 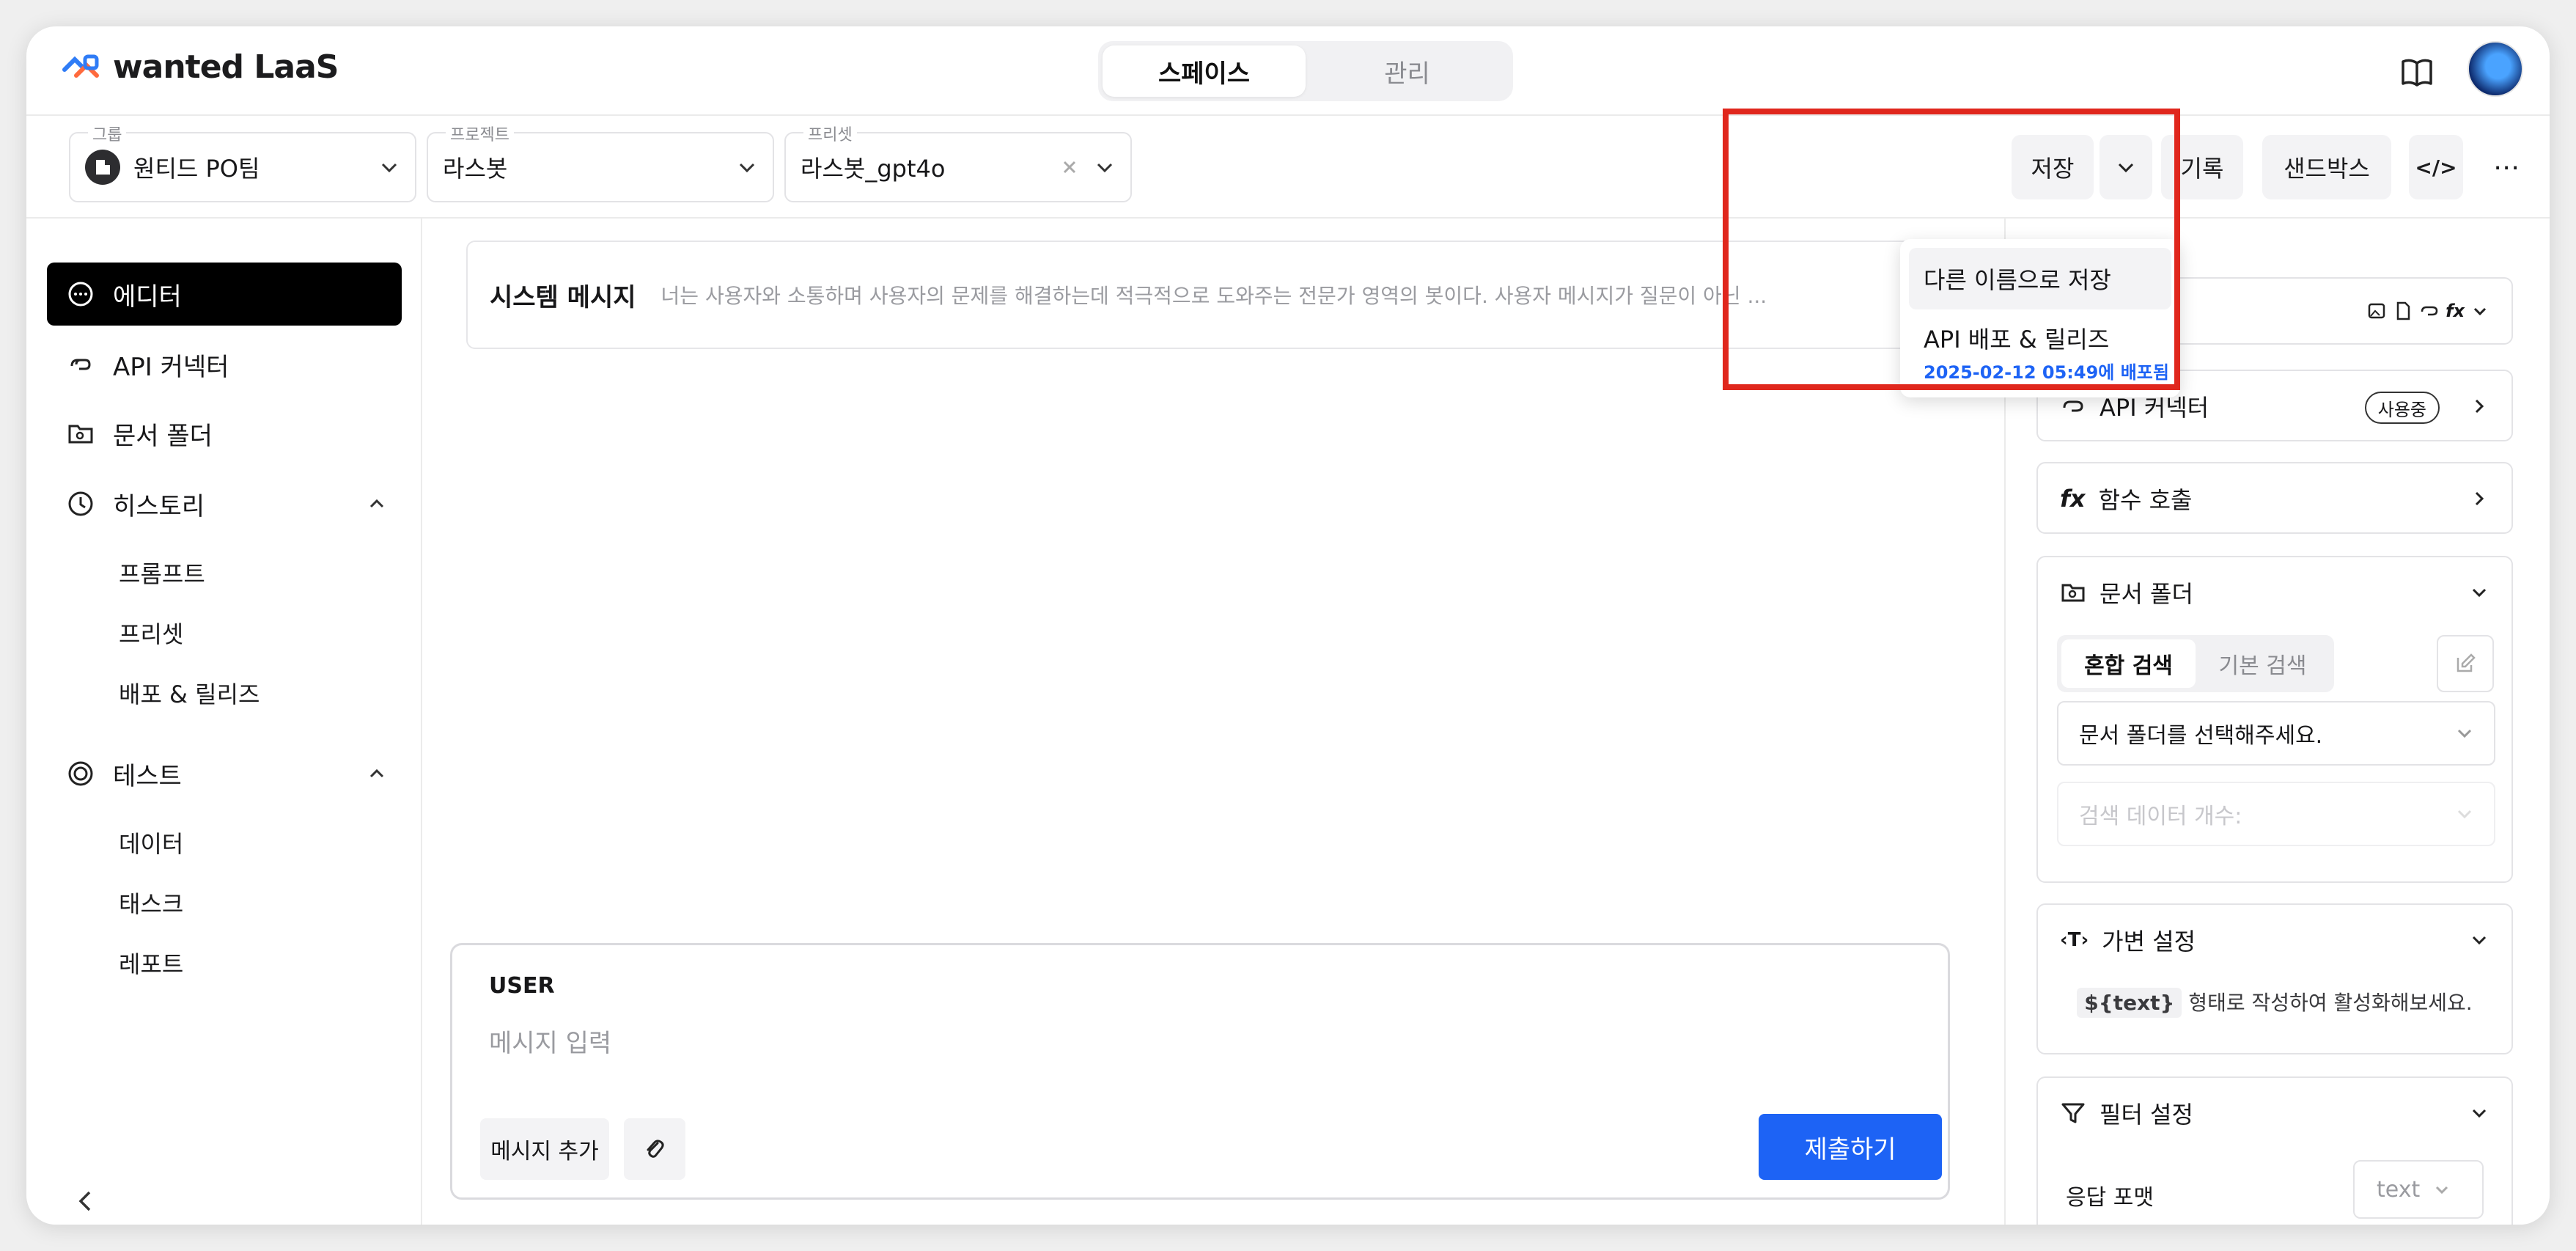 I want to click on message-input: 메시지 입력, so click(x=550, y=1041).